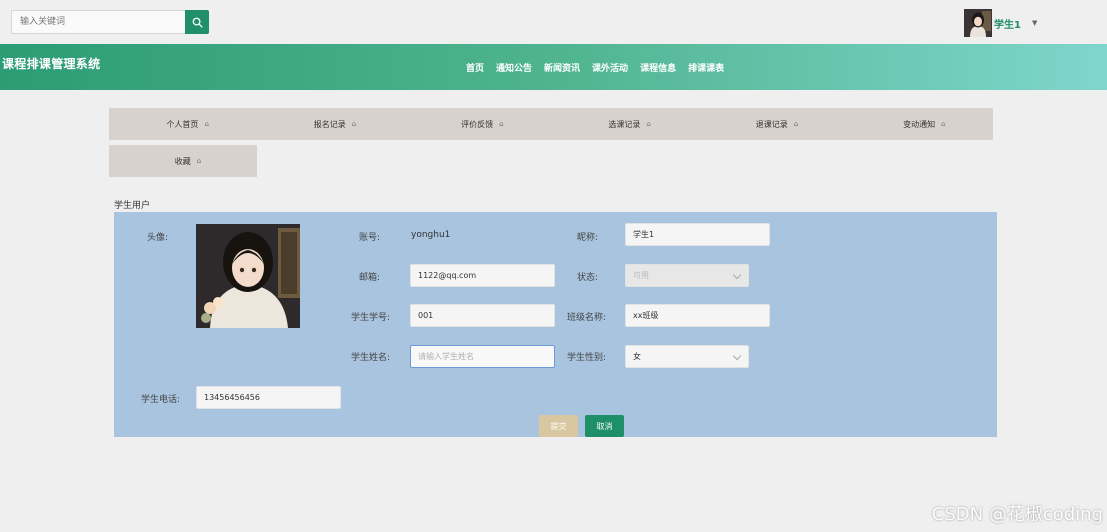 This screenshot has height=532, width=1107. What do you see at coordinates (553, 22) in the screenshot?
I see `top-bar: 学生1 ▼` at bounding box center [553, 22].